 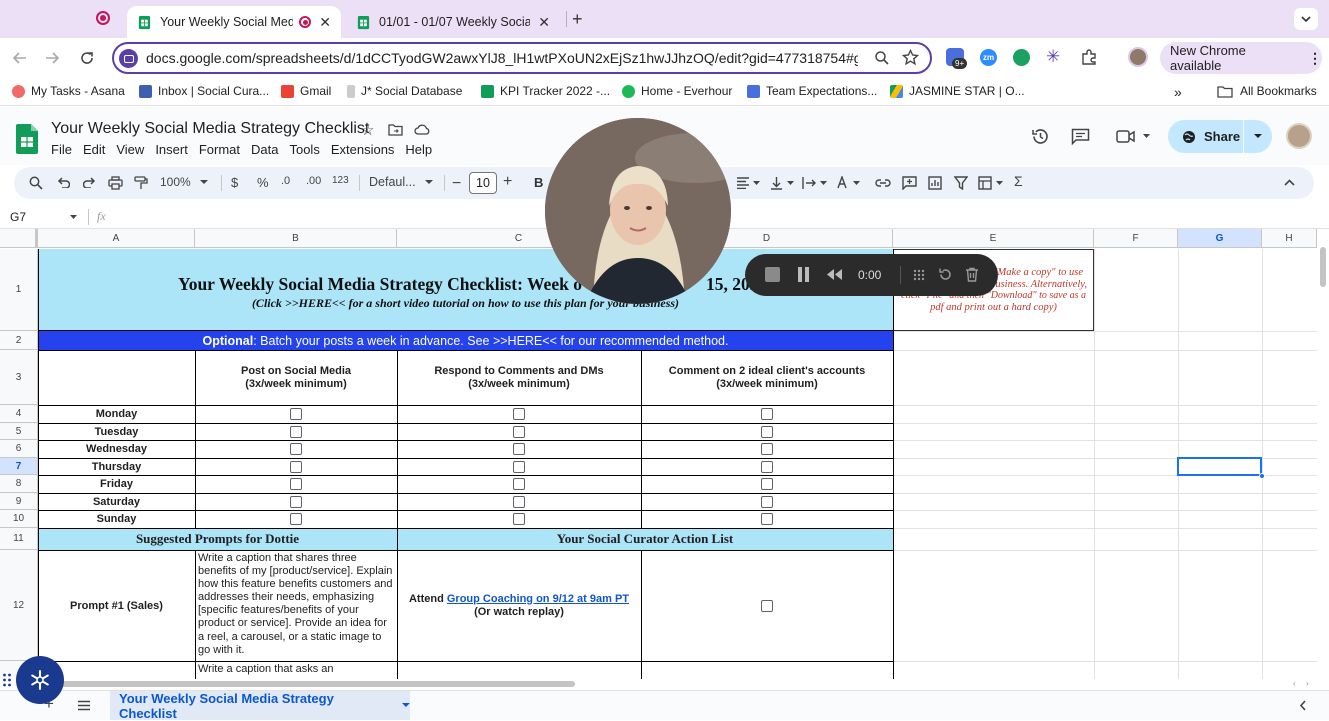 I want to click on star-icon: ☆, so click(x=367, y=130).